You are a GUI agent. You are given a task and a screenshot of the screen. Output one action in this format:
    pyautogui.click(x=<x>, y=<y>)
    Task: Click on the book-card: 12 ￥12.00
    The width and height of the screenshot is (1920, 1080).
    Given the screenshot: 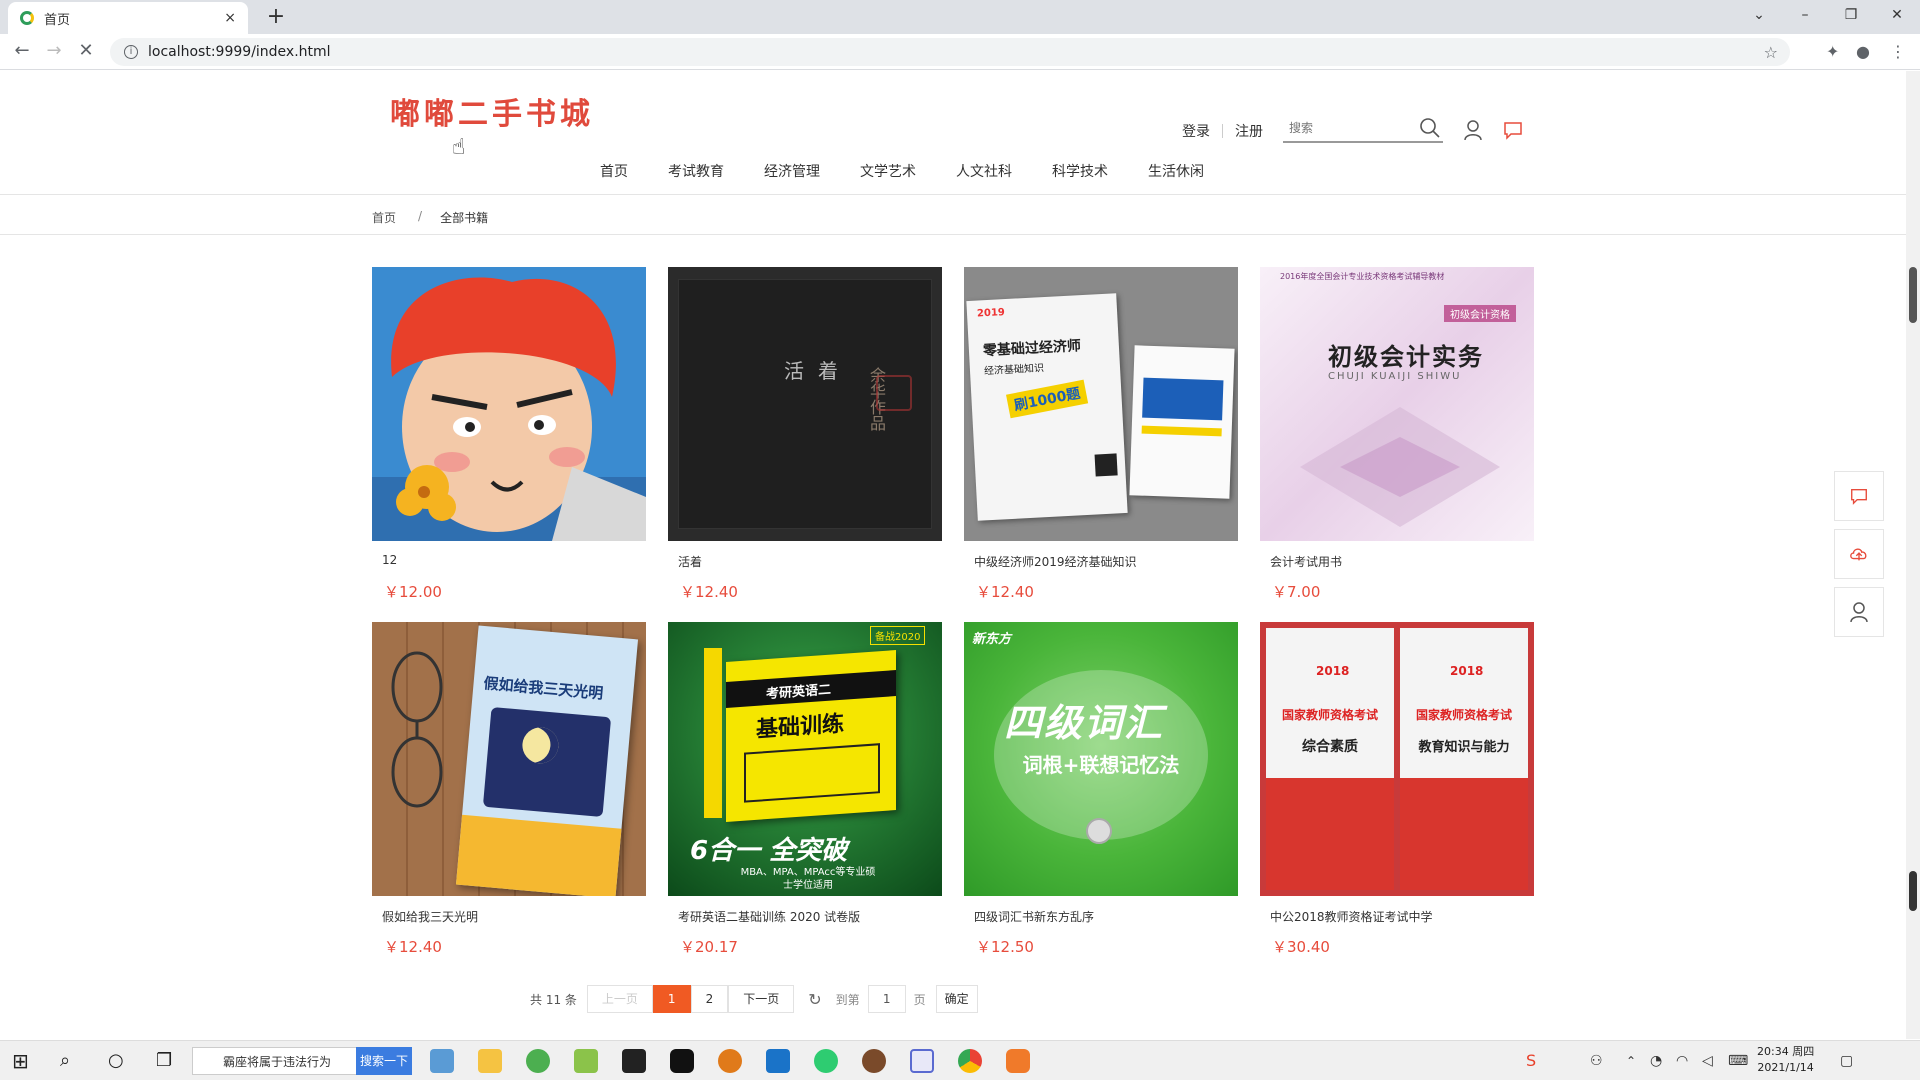 What is the action you would take?
    pyautogui.click(x=509, y=434)
    